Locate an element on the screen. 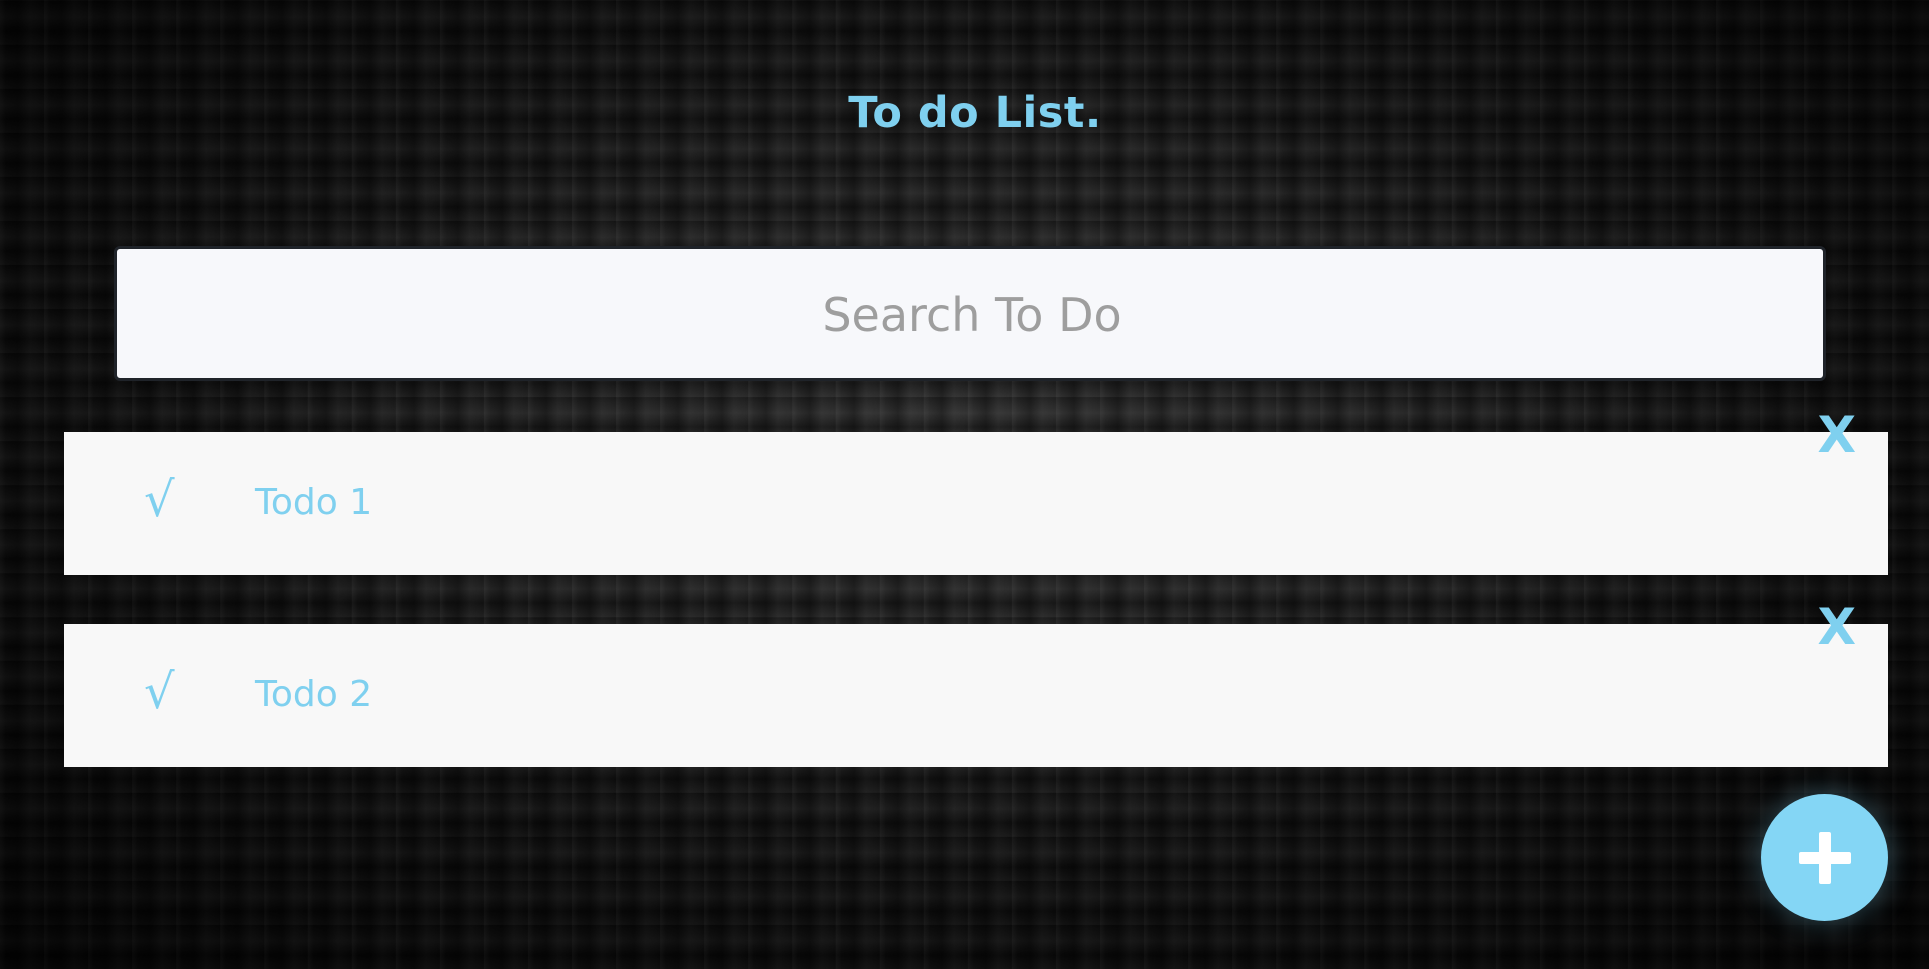  plus-icon is located at coordinates (1824, 857).